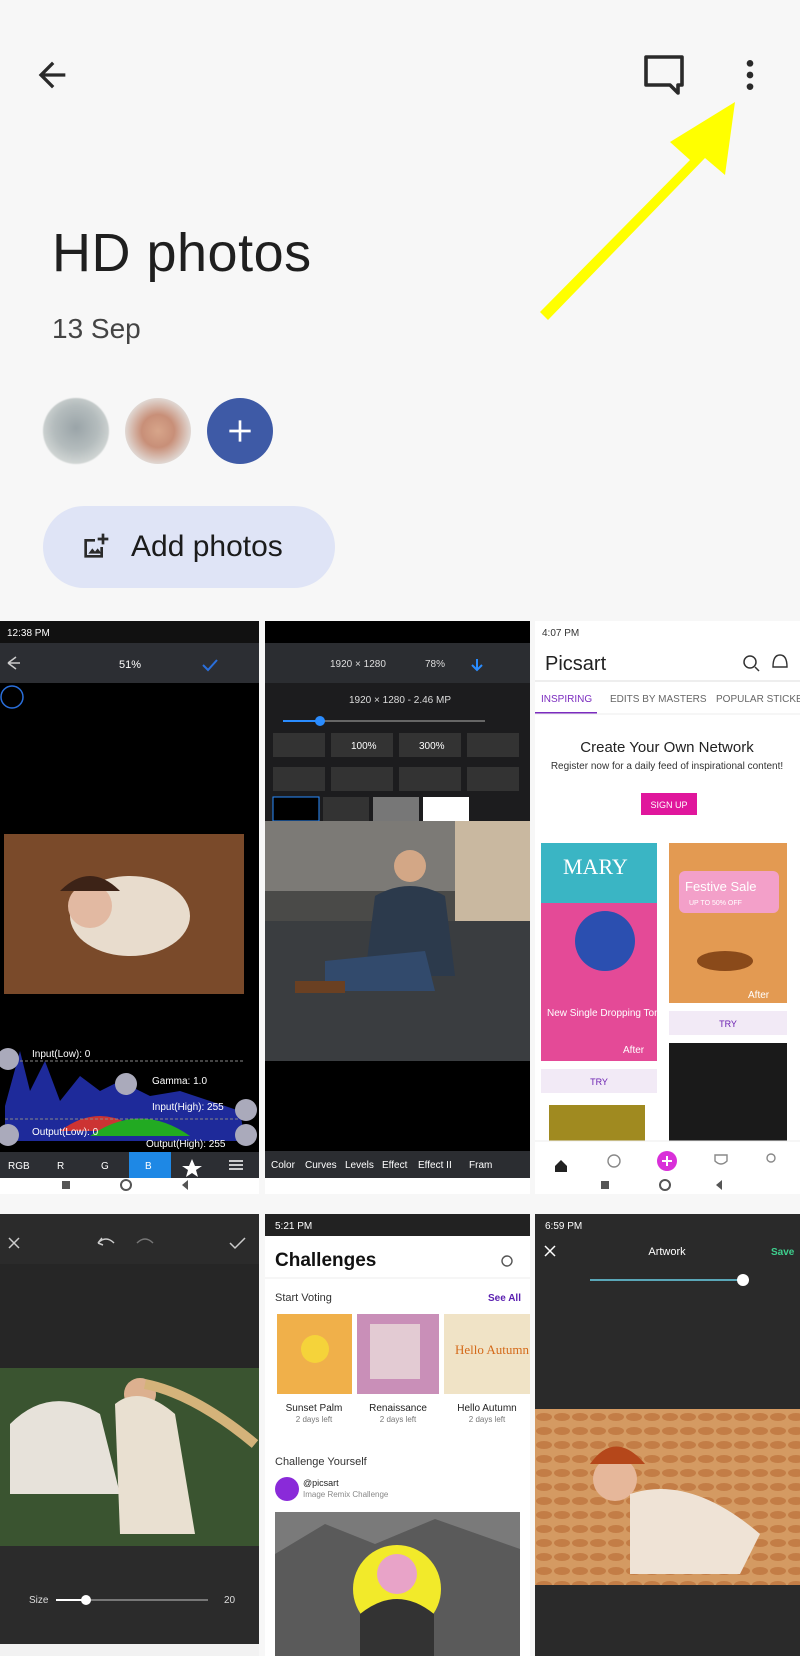 The image size is (800, 1656). I want to click on svg-text: RGB, so click(19, 1166).